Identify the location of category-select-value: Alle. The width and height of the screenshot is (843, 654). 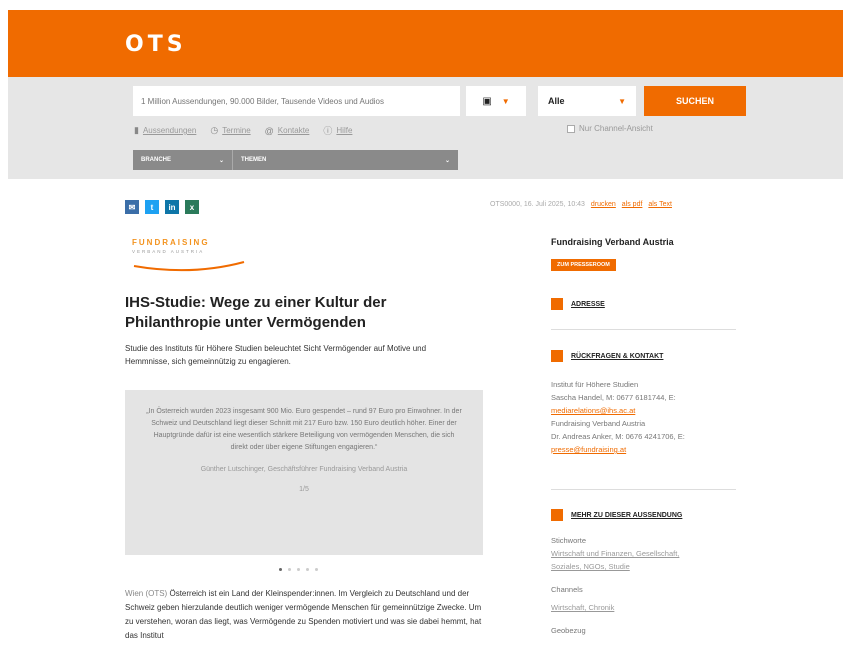
(556, 101).